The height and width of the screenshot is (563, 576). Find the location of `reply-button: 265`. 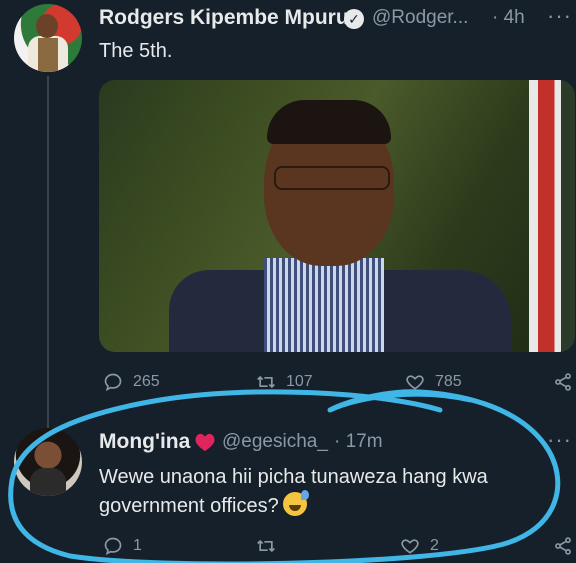

reply-button: 265 is located at coordinates (131, 382).